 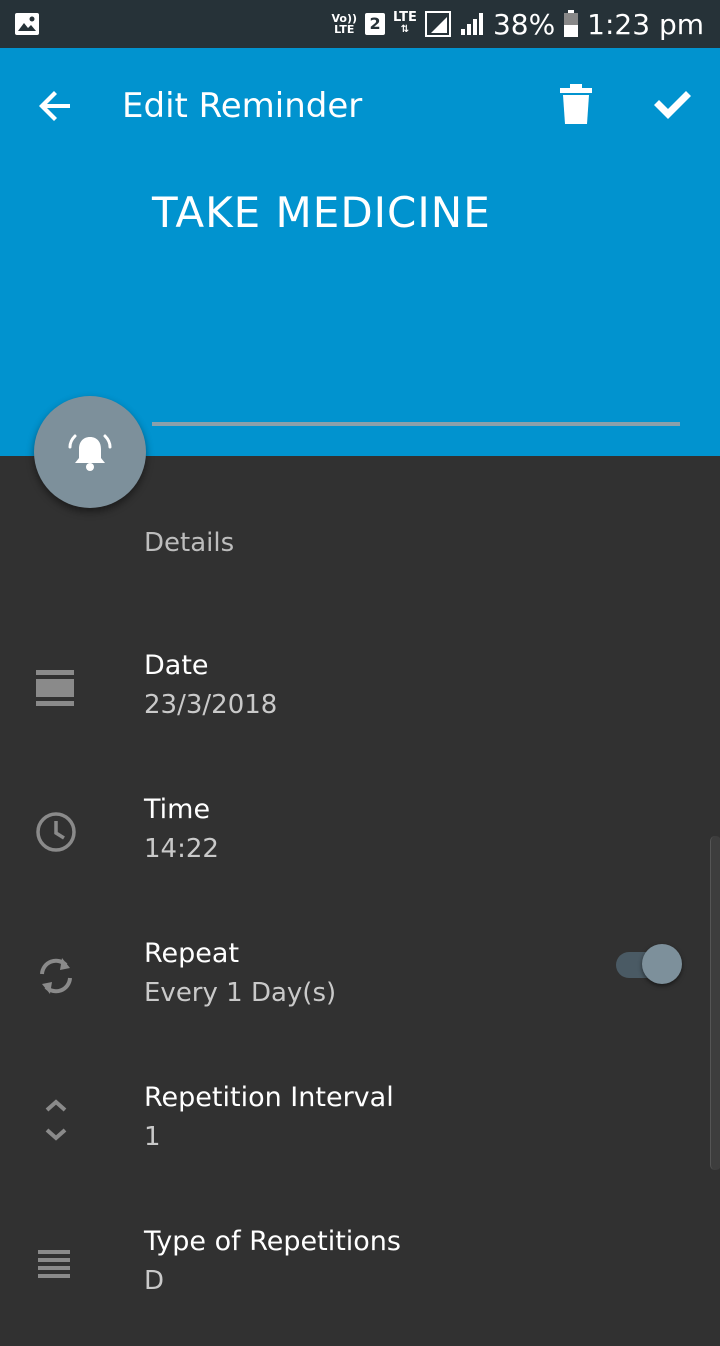 I want to click on battery-icon, so click(x=571, y=23).